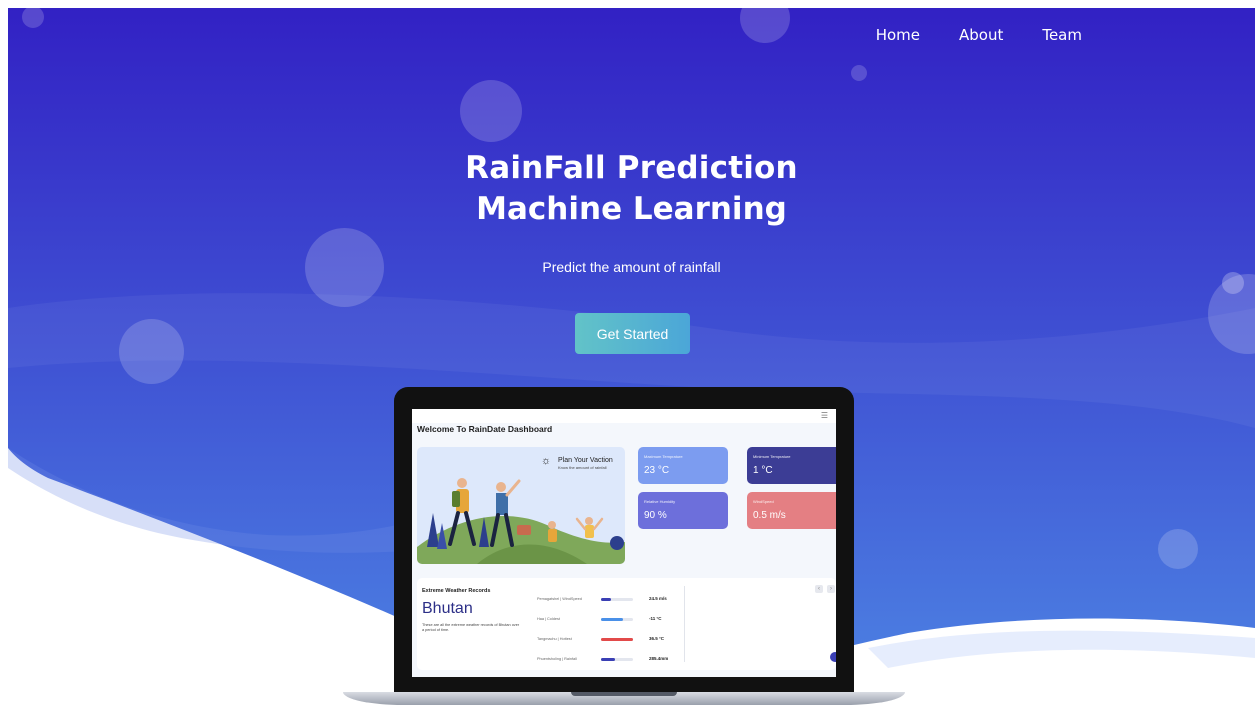  What do you see at coordinates (763, 470) in the screenshot?
I see `stat-value: 1 °C` at bounding box center [763, 470].